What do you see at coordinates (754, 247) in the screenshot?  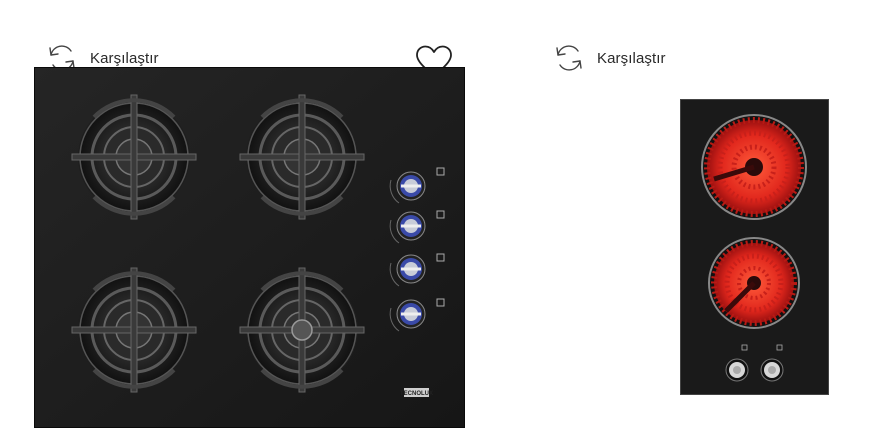 I see `product-image` at bounding box center [754, 247].